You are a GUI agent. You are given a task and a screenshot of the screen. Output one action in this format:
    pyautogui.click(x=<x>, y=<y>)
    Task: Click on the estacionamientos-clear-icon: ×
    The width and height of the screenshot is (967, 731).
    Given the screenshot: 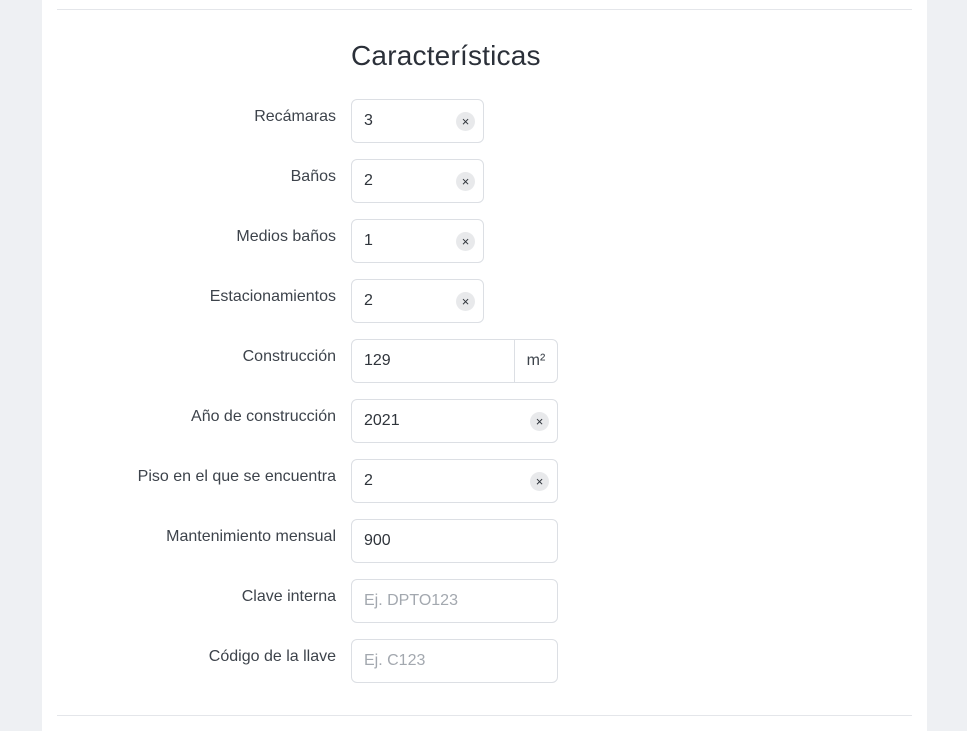 What is the action you would take?
    pyautogui.click(x=465, y=301)
    